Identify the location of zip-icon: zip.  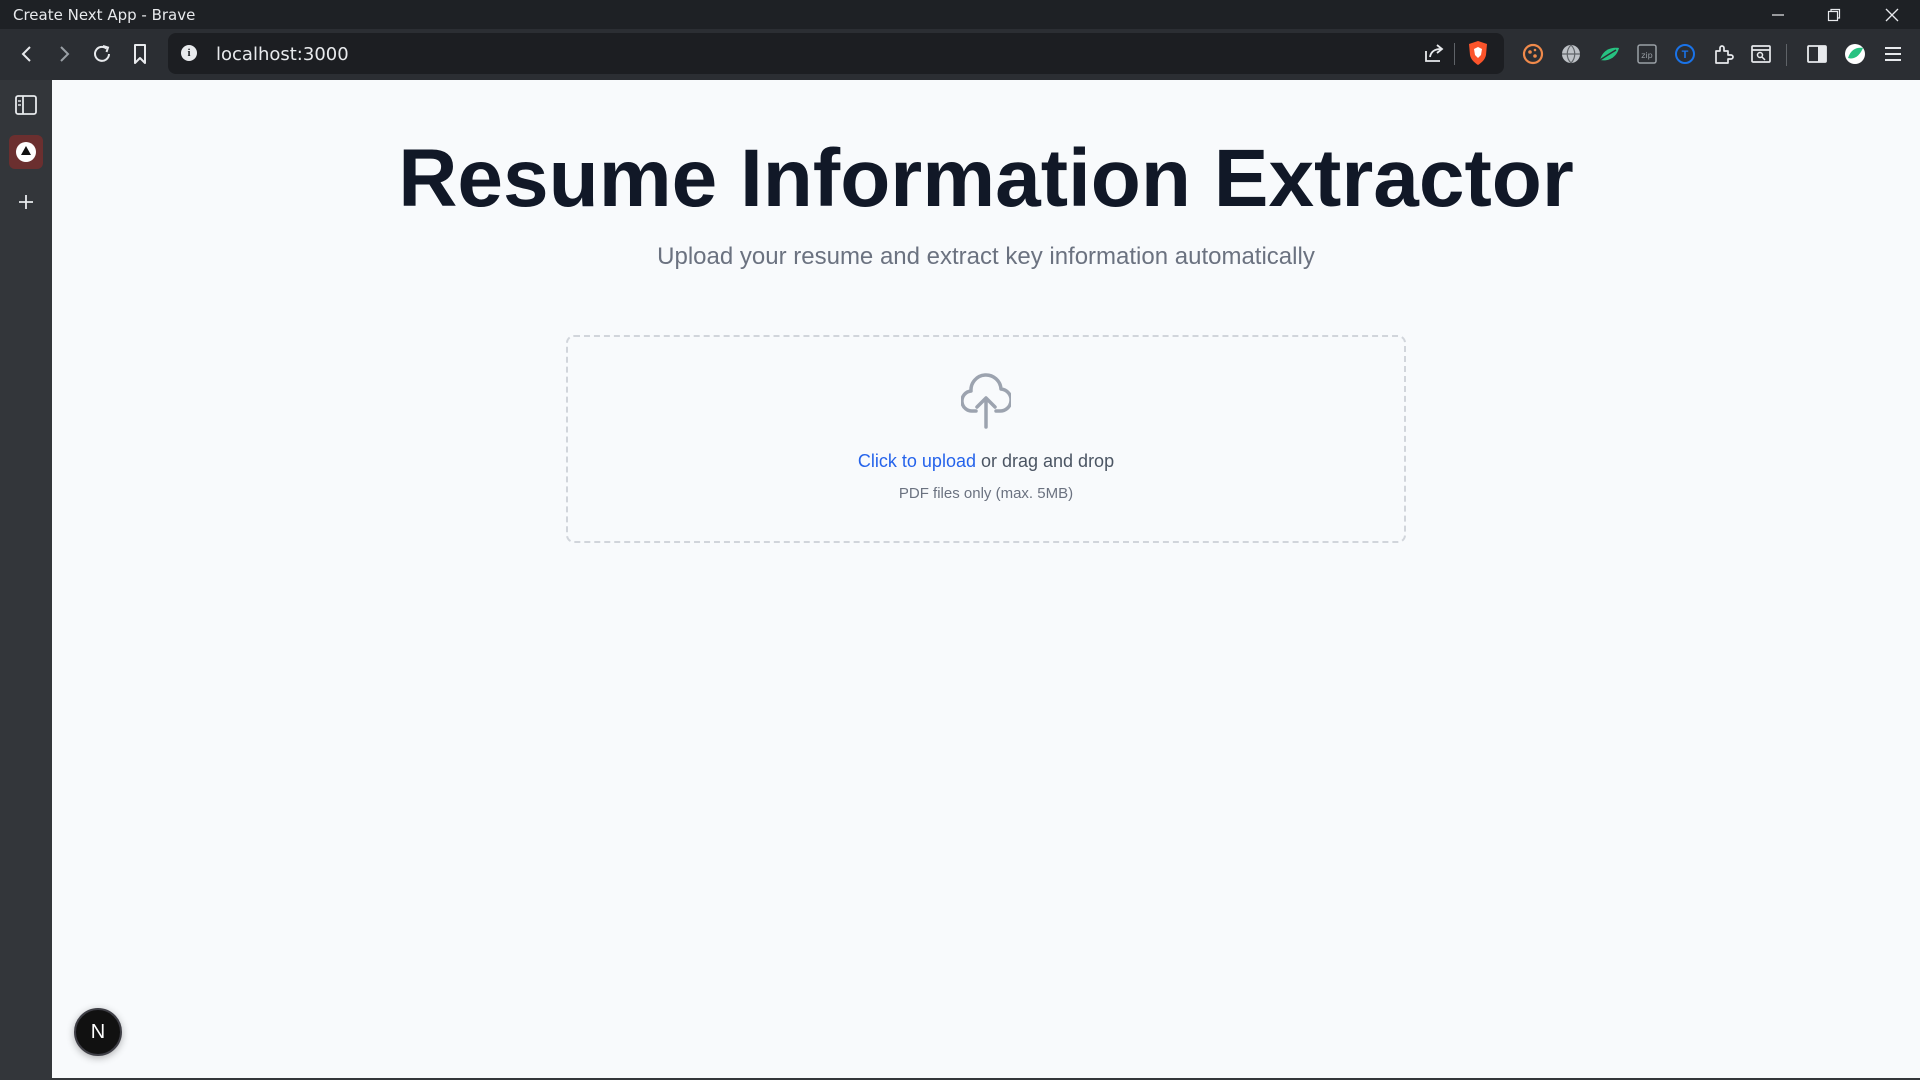
(1647, 54).